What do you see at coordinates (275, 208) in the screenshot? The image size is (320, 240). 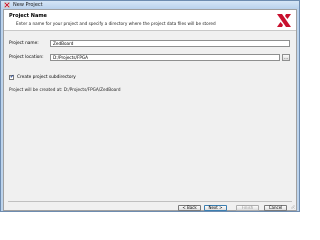 I see `cancel-button: Cancel` at bounding box center [275, 208].